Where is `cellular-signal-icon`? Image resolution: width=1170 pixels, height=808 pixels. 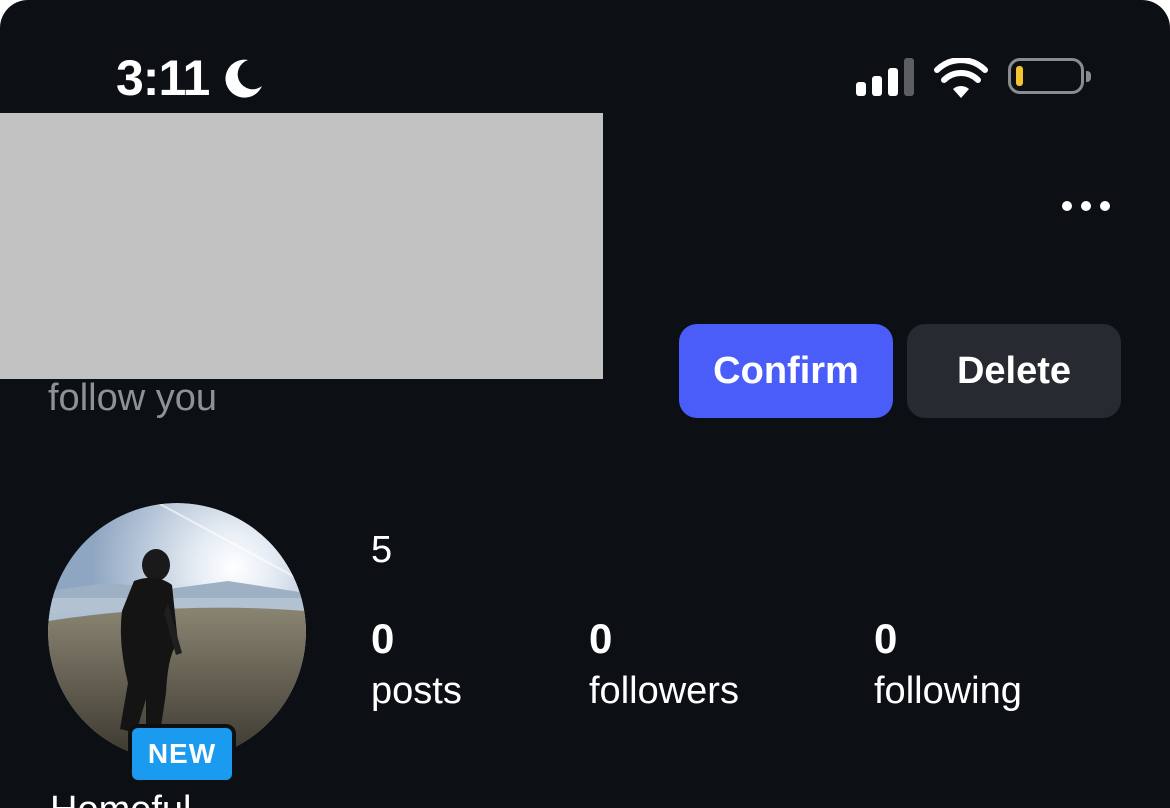
cellular-signal-icon is located at coordinates (885, 77).